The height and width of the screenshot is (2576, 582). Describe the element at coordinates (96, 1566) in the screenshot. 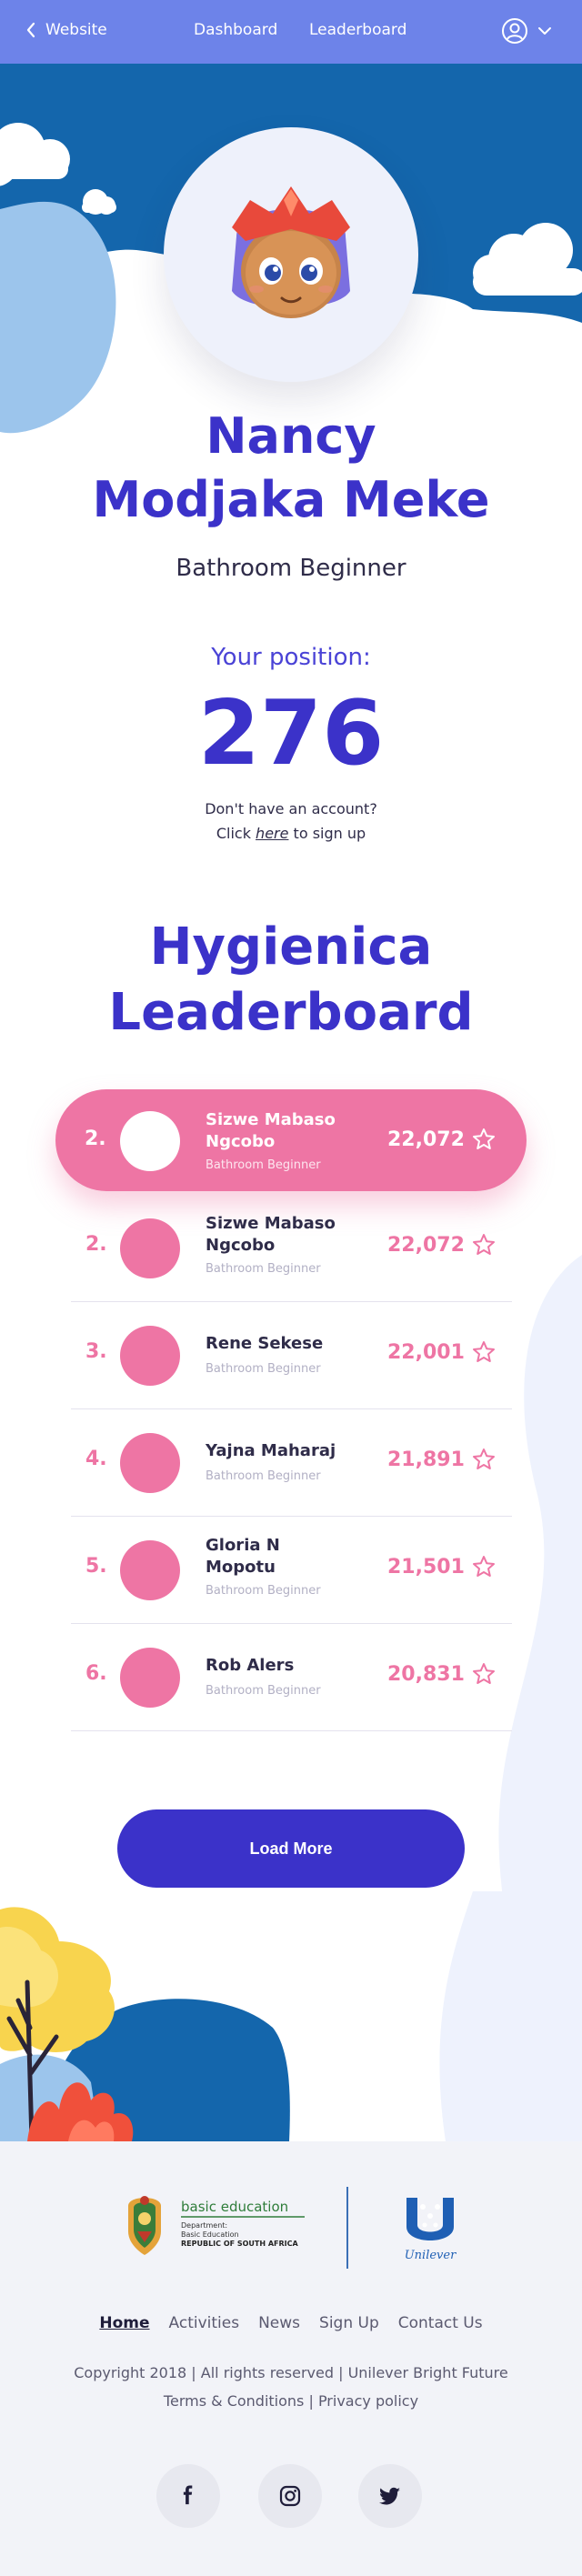

I see `row-rank: 5.` at that location.